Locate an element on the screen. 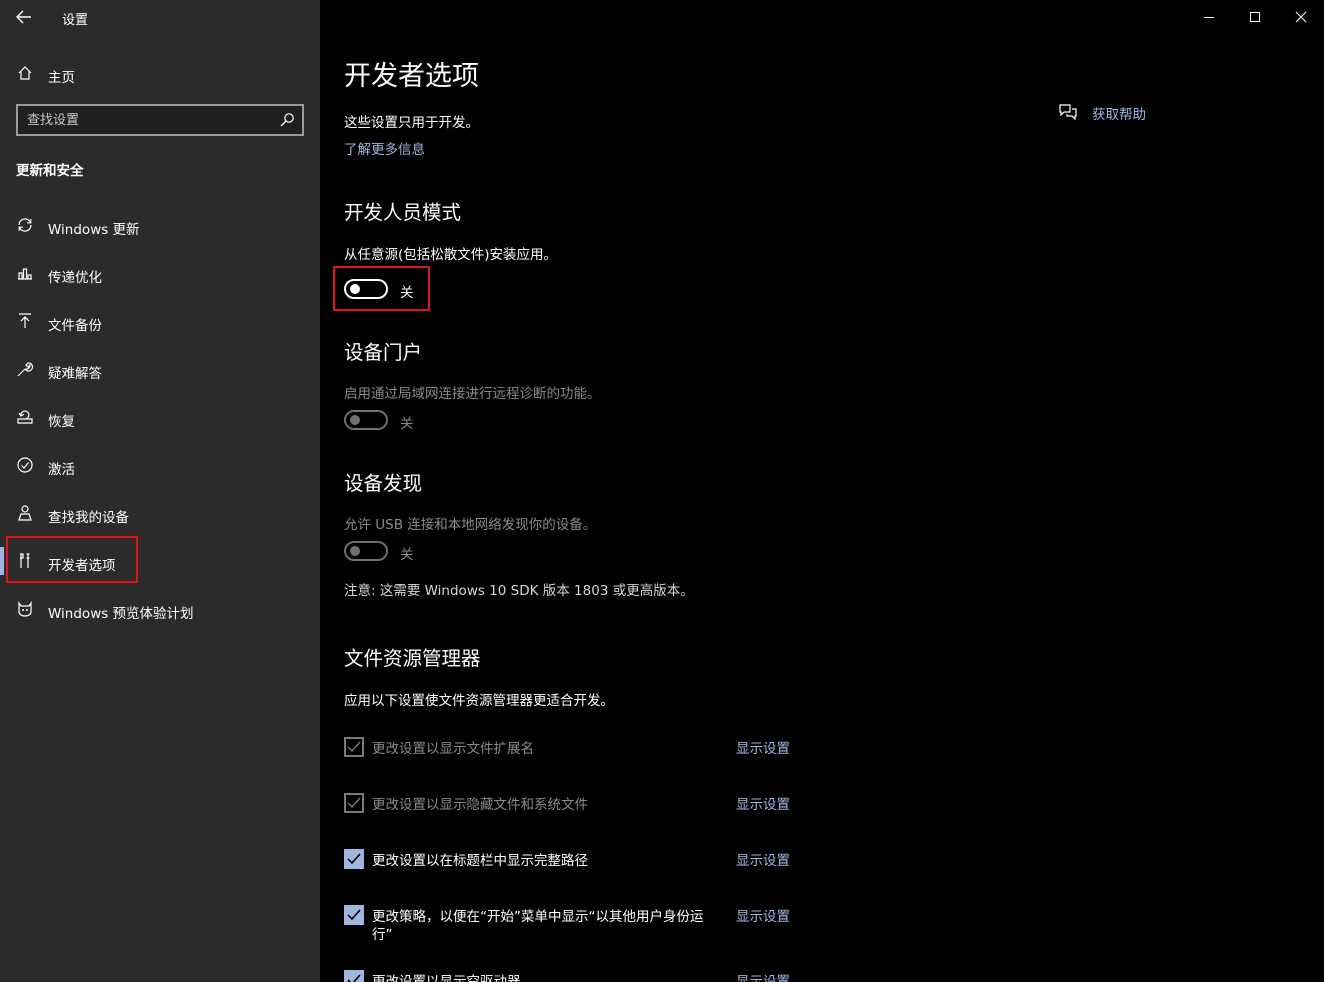 Image resolution: width=1324 pixels, height=982 pixels. device-portal-desc: 启用通过局域网连接进行远程诊断的功能。 is located at coordinates (472, 394).